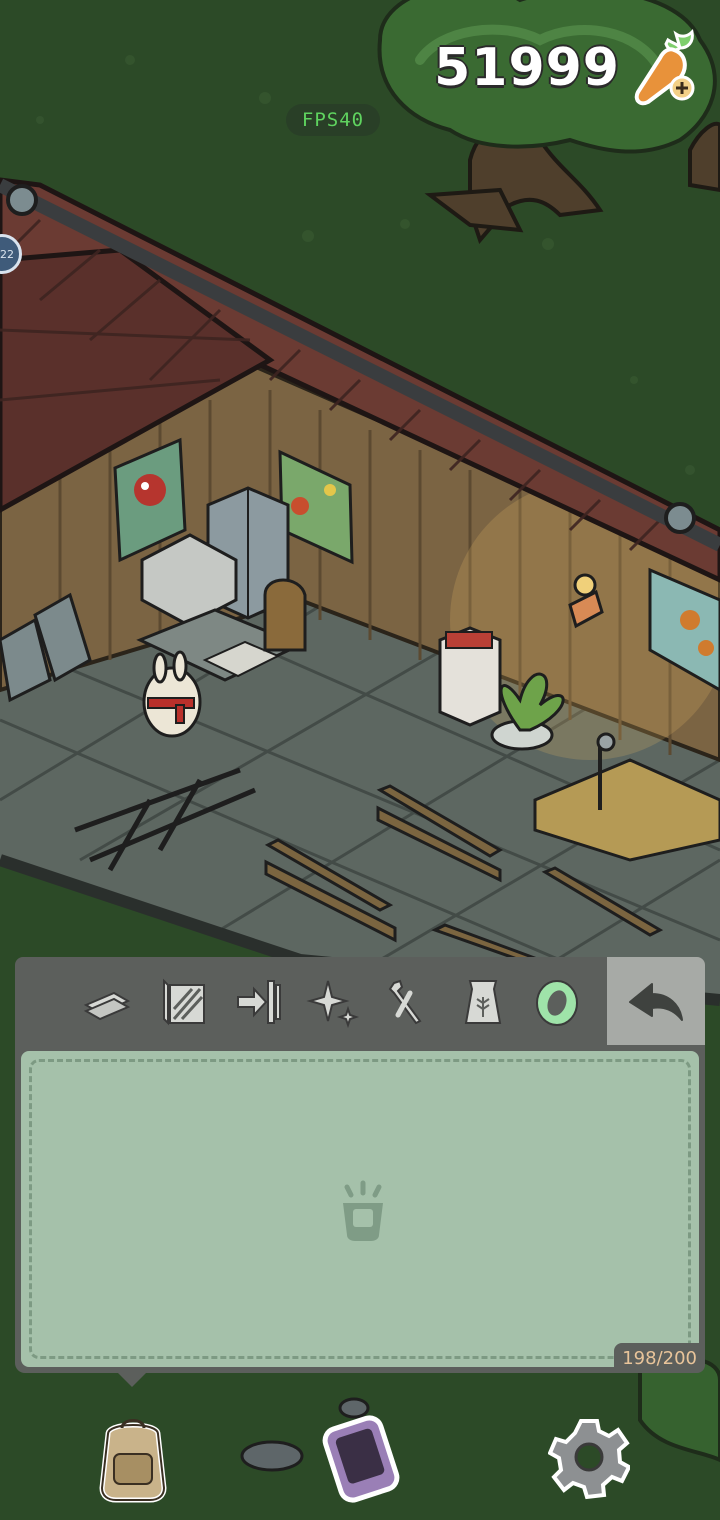 The height and width of the screenshot is (1520, 720). I want to click on inventory-capacity: 198/200, so click(659, 1358).